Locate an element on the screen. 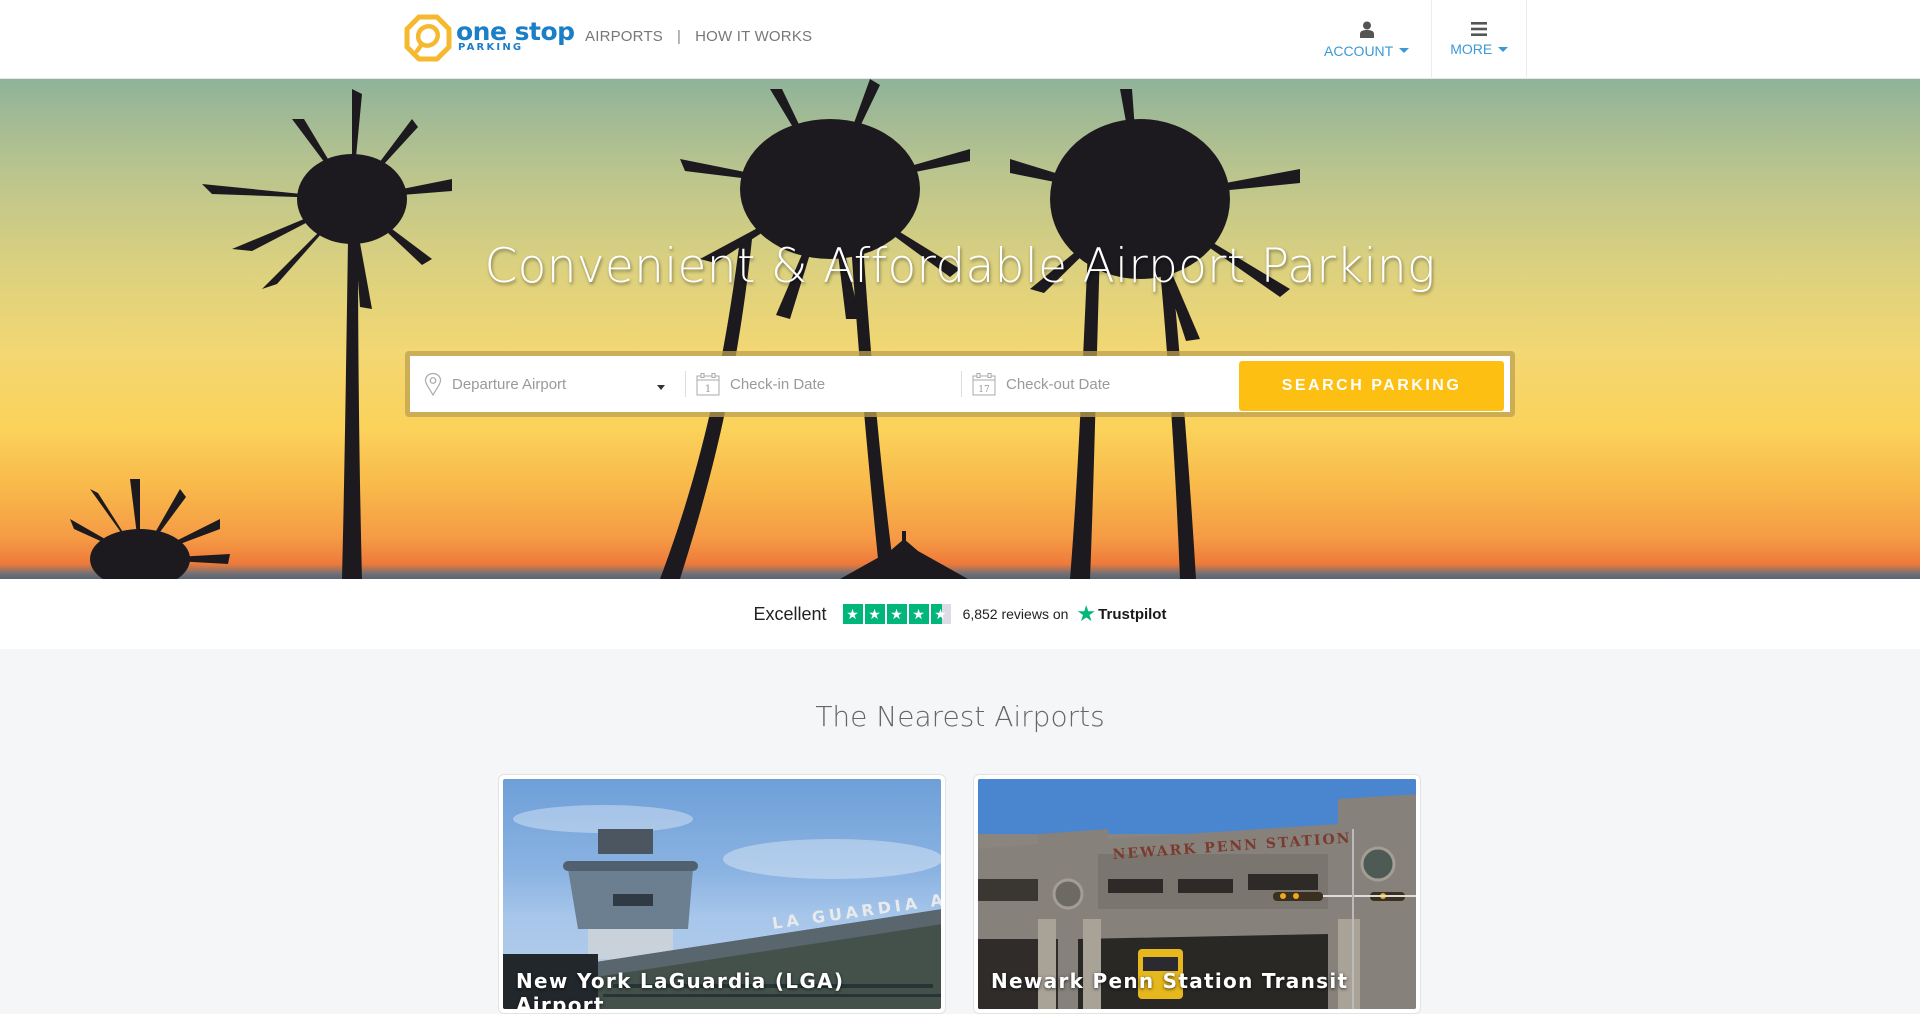 The width and height of the screenshot is (1920, 1014). trustpilot-logo: ★ Trustpilot is located at coordinates (1121, 614).